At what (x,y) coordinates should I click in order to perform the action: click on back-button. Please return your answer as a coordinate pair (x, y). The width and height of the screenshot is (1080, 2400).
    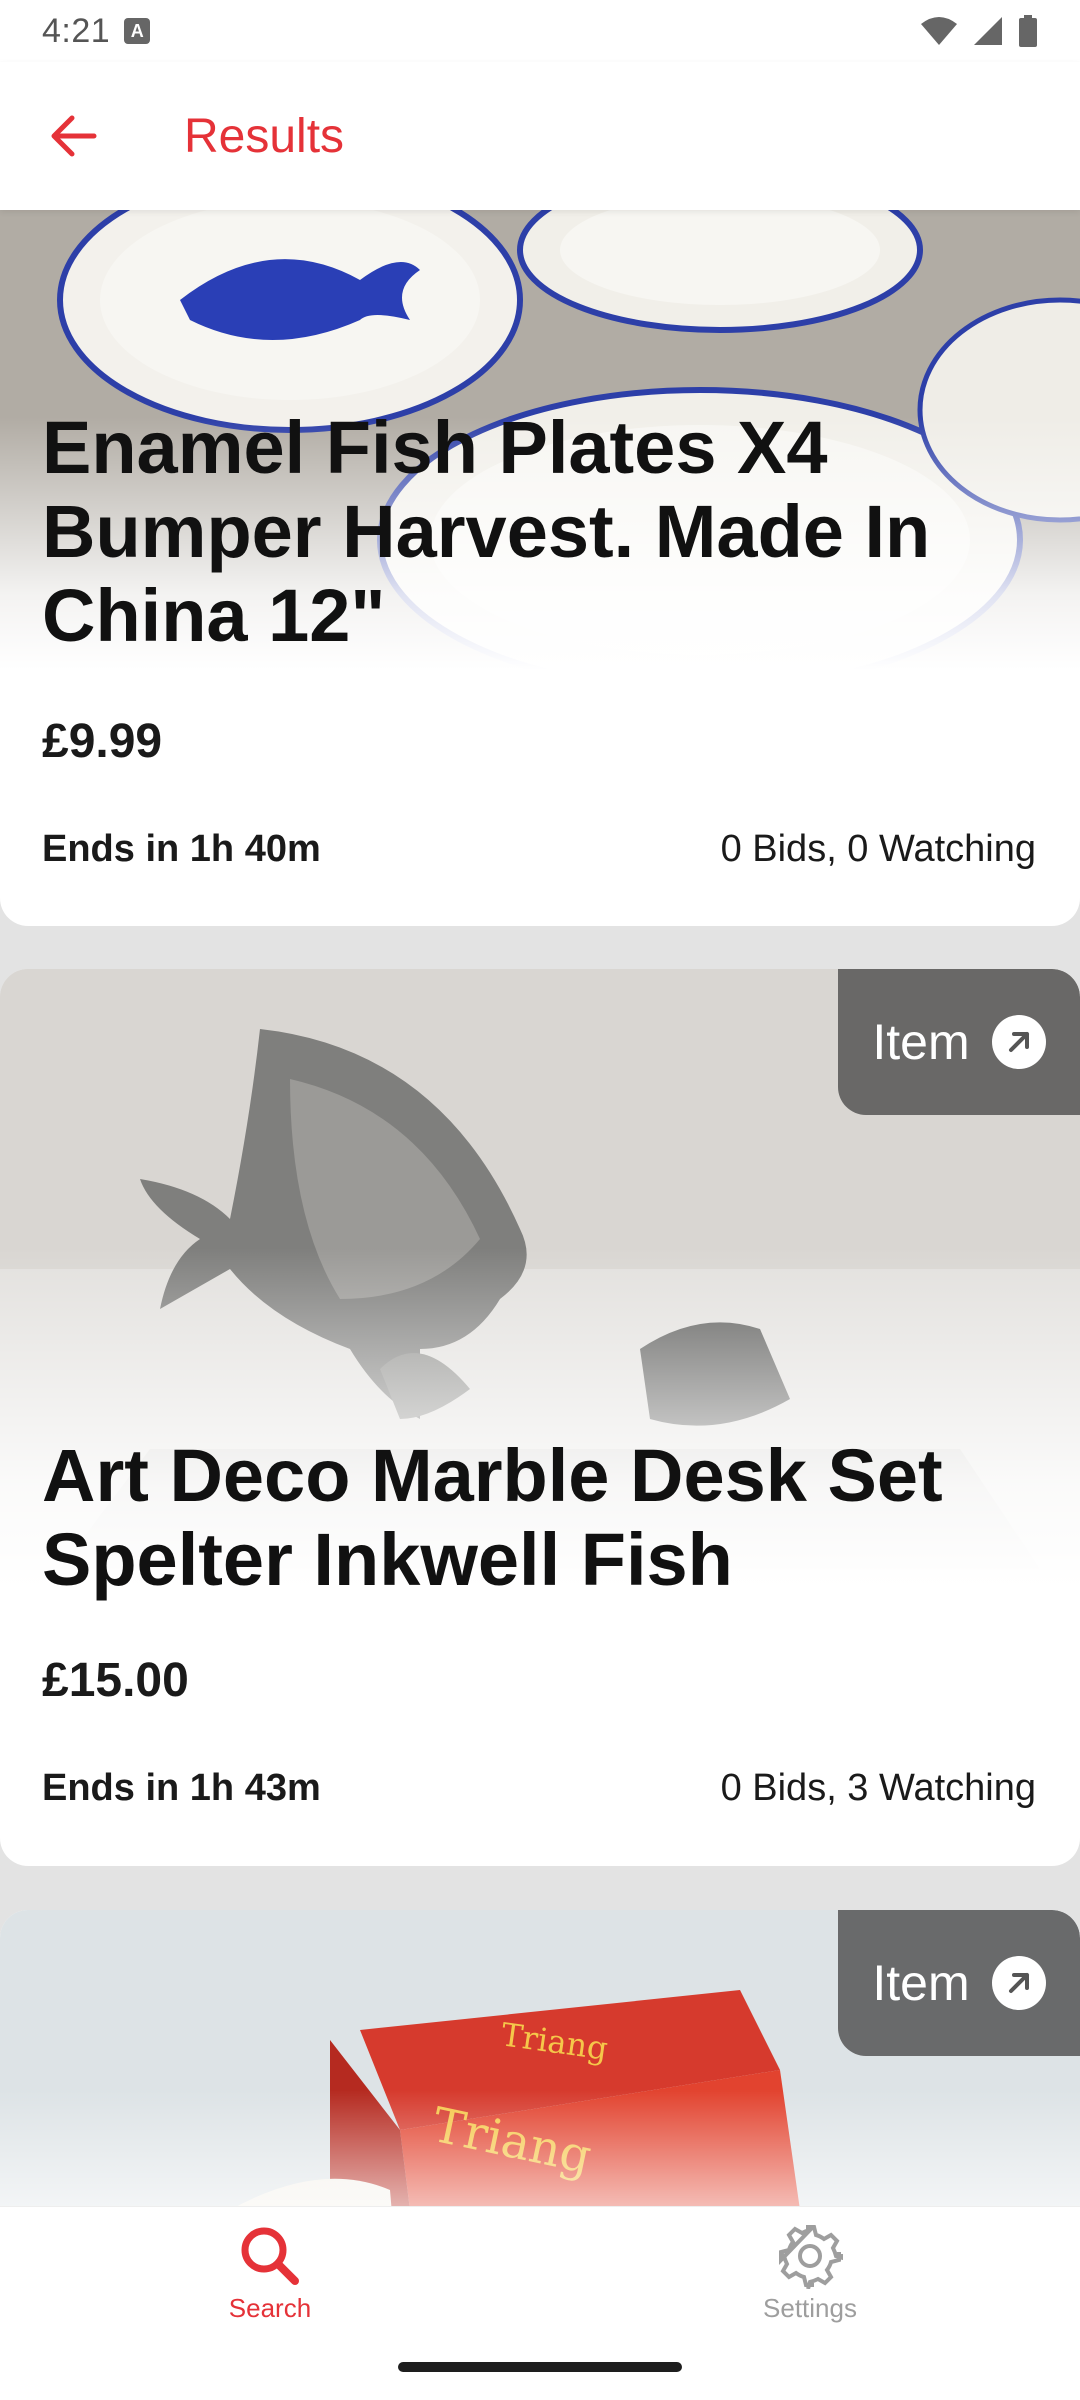
    Looking at the image, I should click on (73, 136).